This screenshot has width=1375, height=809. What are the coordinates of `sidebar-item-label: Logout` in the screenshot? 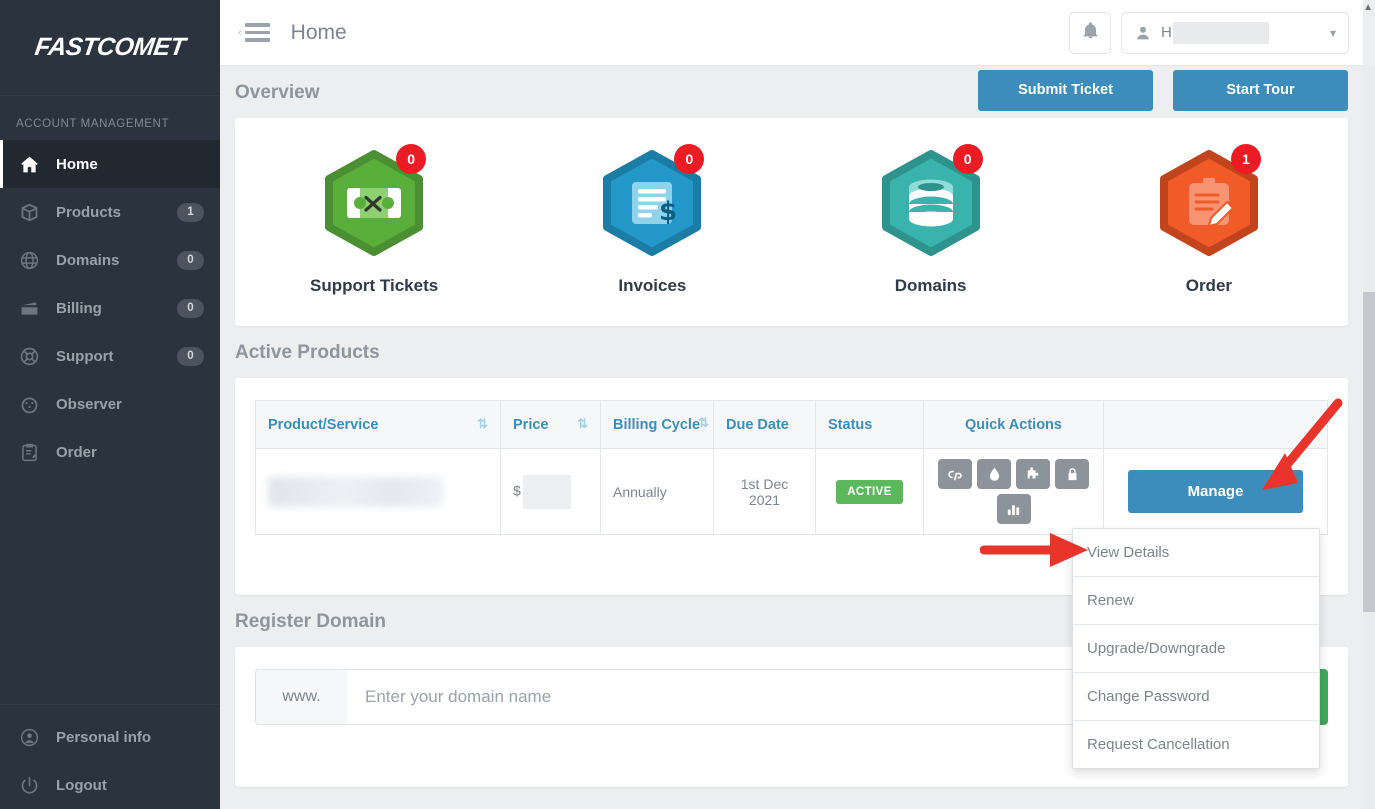 It's located at (81, 785).